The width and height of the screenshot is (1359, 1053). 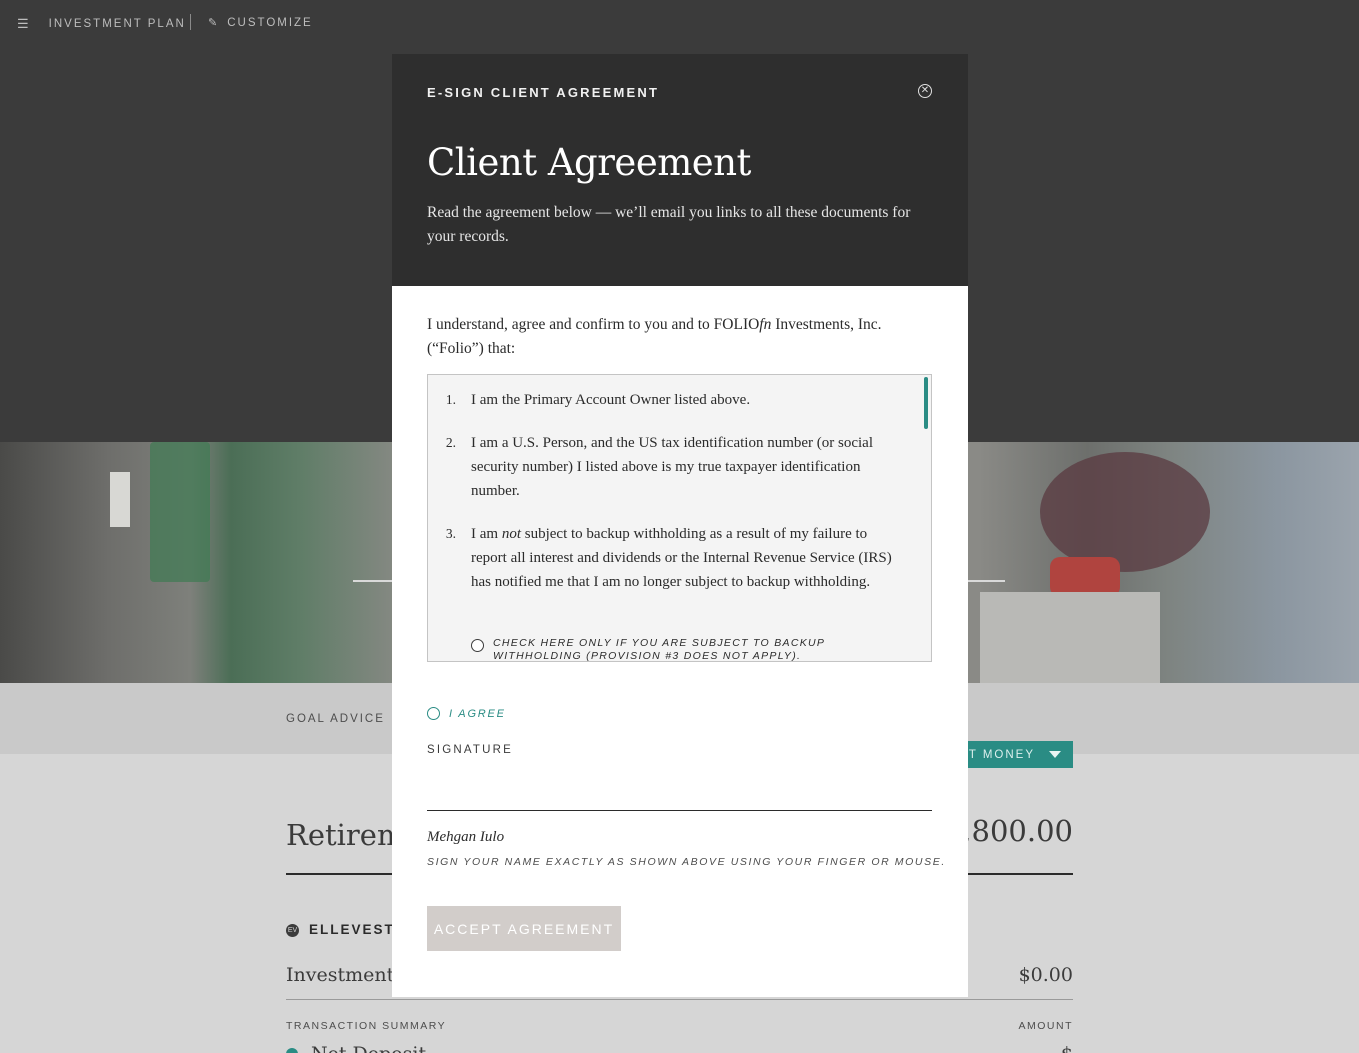 What do you see at coordinates (180, 512) in the screenshot?
I see `hero-wall-paint` at bounding box center [180, 512].